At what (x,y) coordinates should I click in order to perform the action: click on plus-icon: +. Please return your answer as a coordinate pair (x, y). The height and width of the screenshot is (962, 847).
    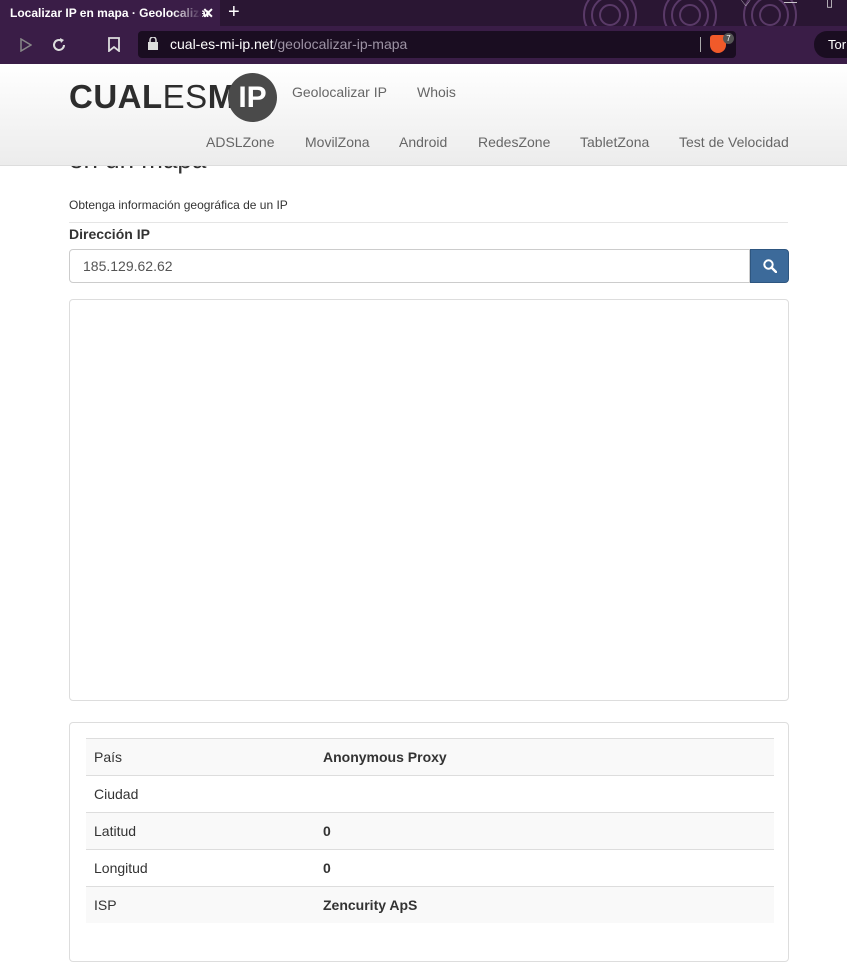
    Looking at the image, I should click on (234, 12).